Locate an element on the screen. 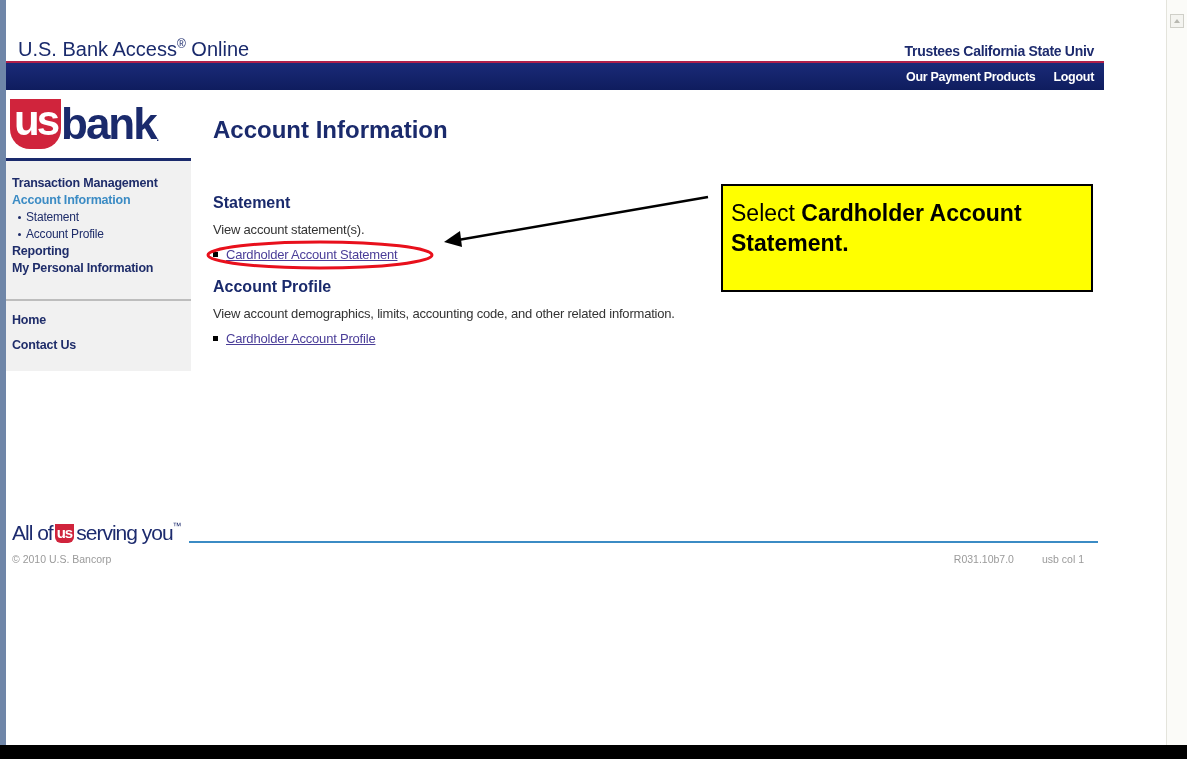  sidebar-item: Statement is located at coordinates (52, 217).